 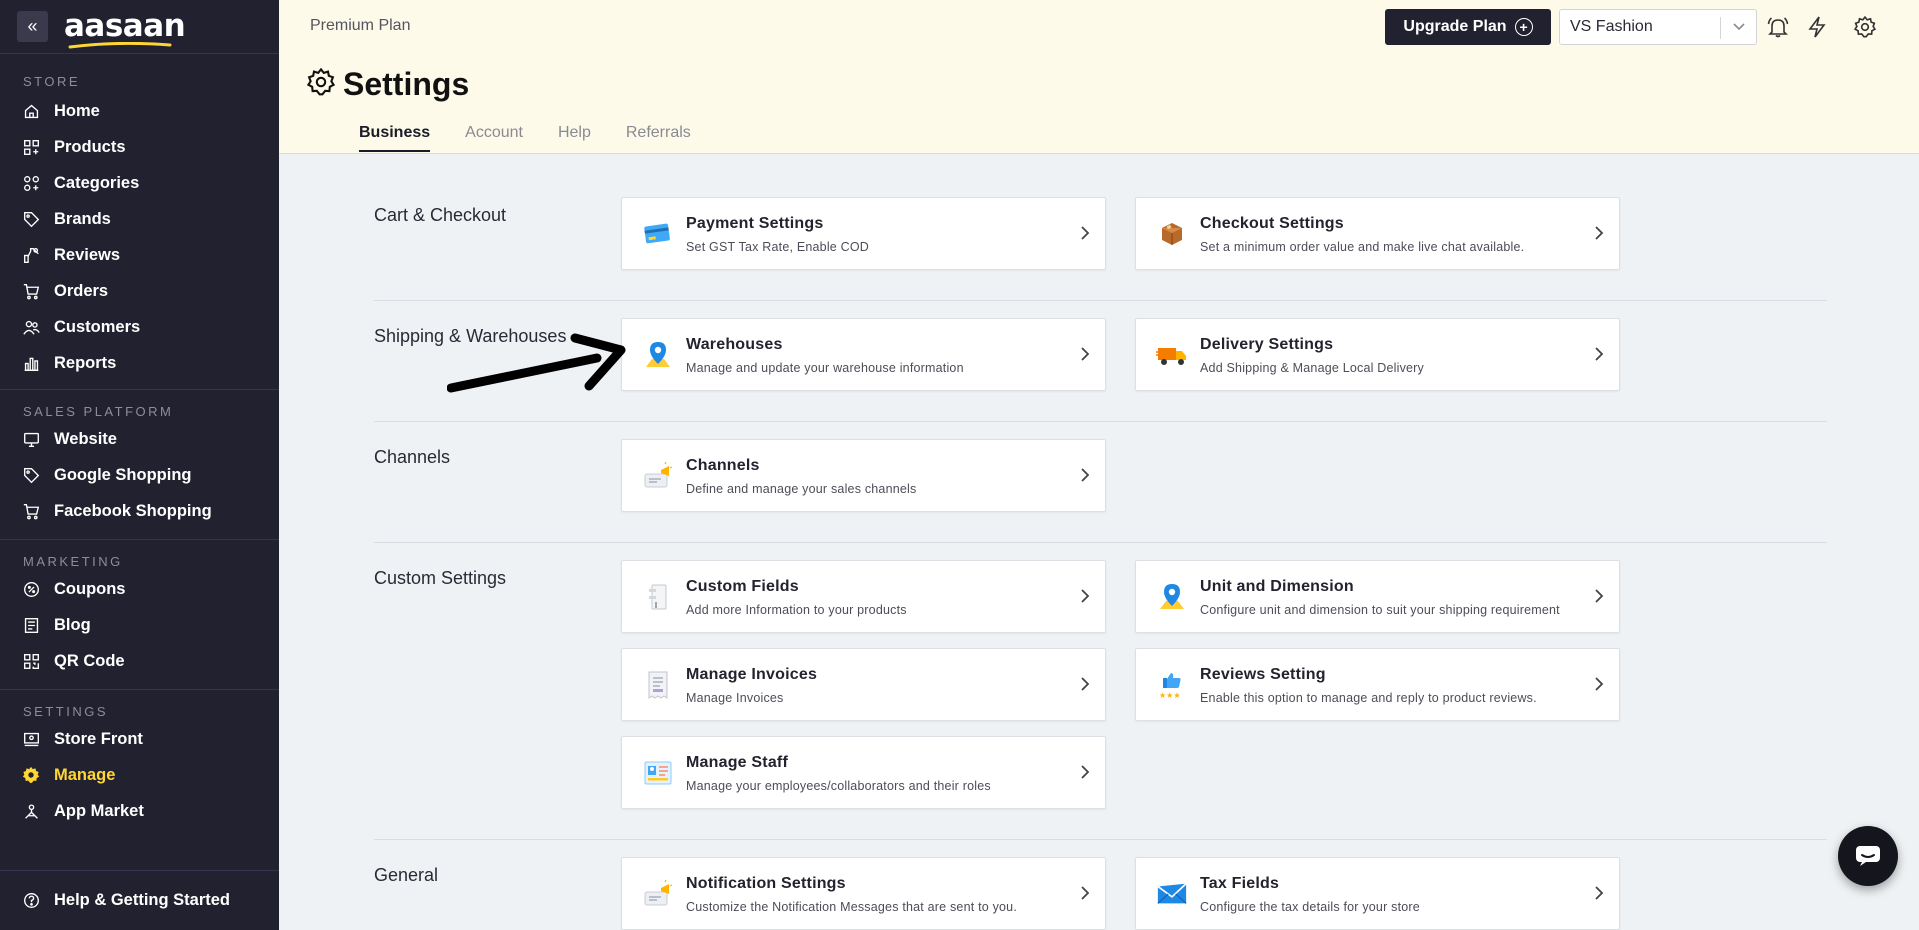 I want to click on sidebar-item-orders: Orders, so click(x=139, y=291).